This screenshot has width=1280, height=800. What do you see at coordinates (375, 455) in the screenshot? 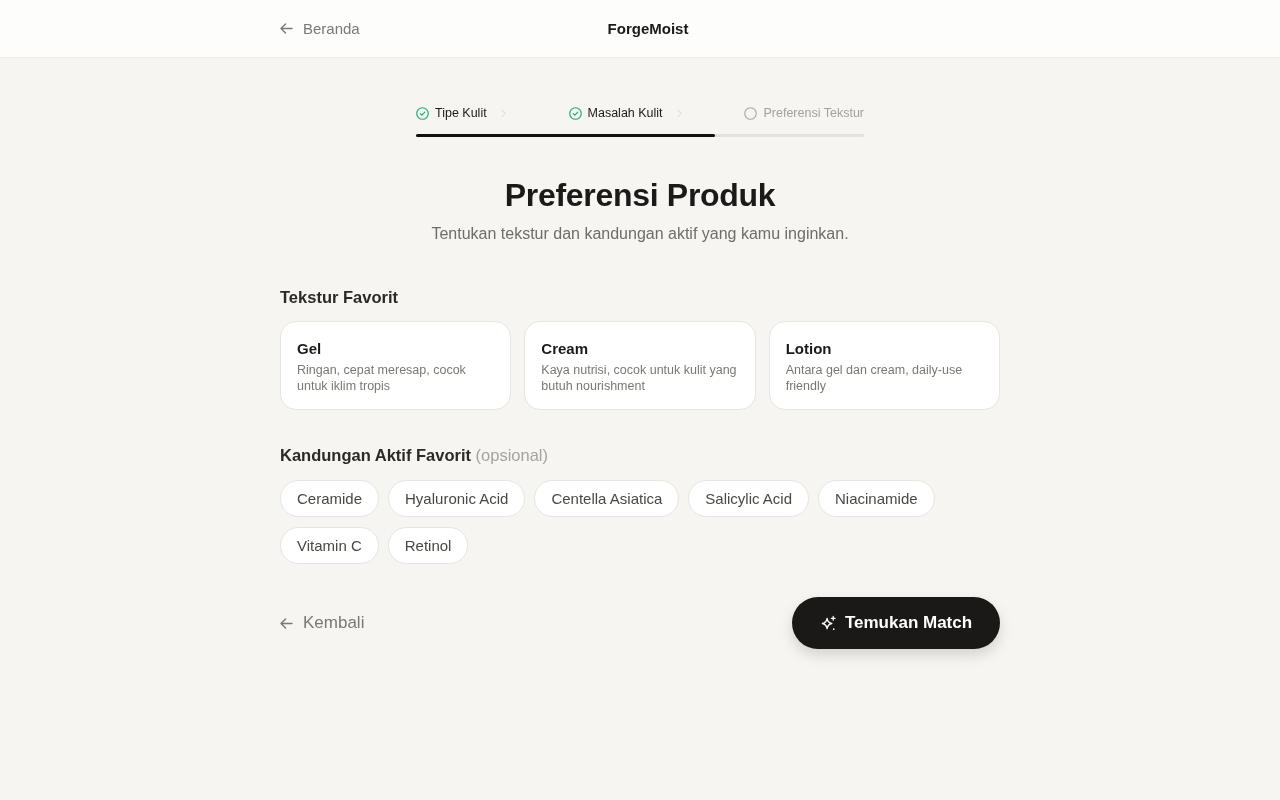
I see `section-label: Kandungan Aktif Favorit` at bounding box center [375, 455].